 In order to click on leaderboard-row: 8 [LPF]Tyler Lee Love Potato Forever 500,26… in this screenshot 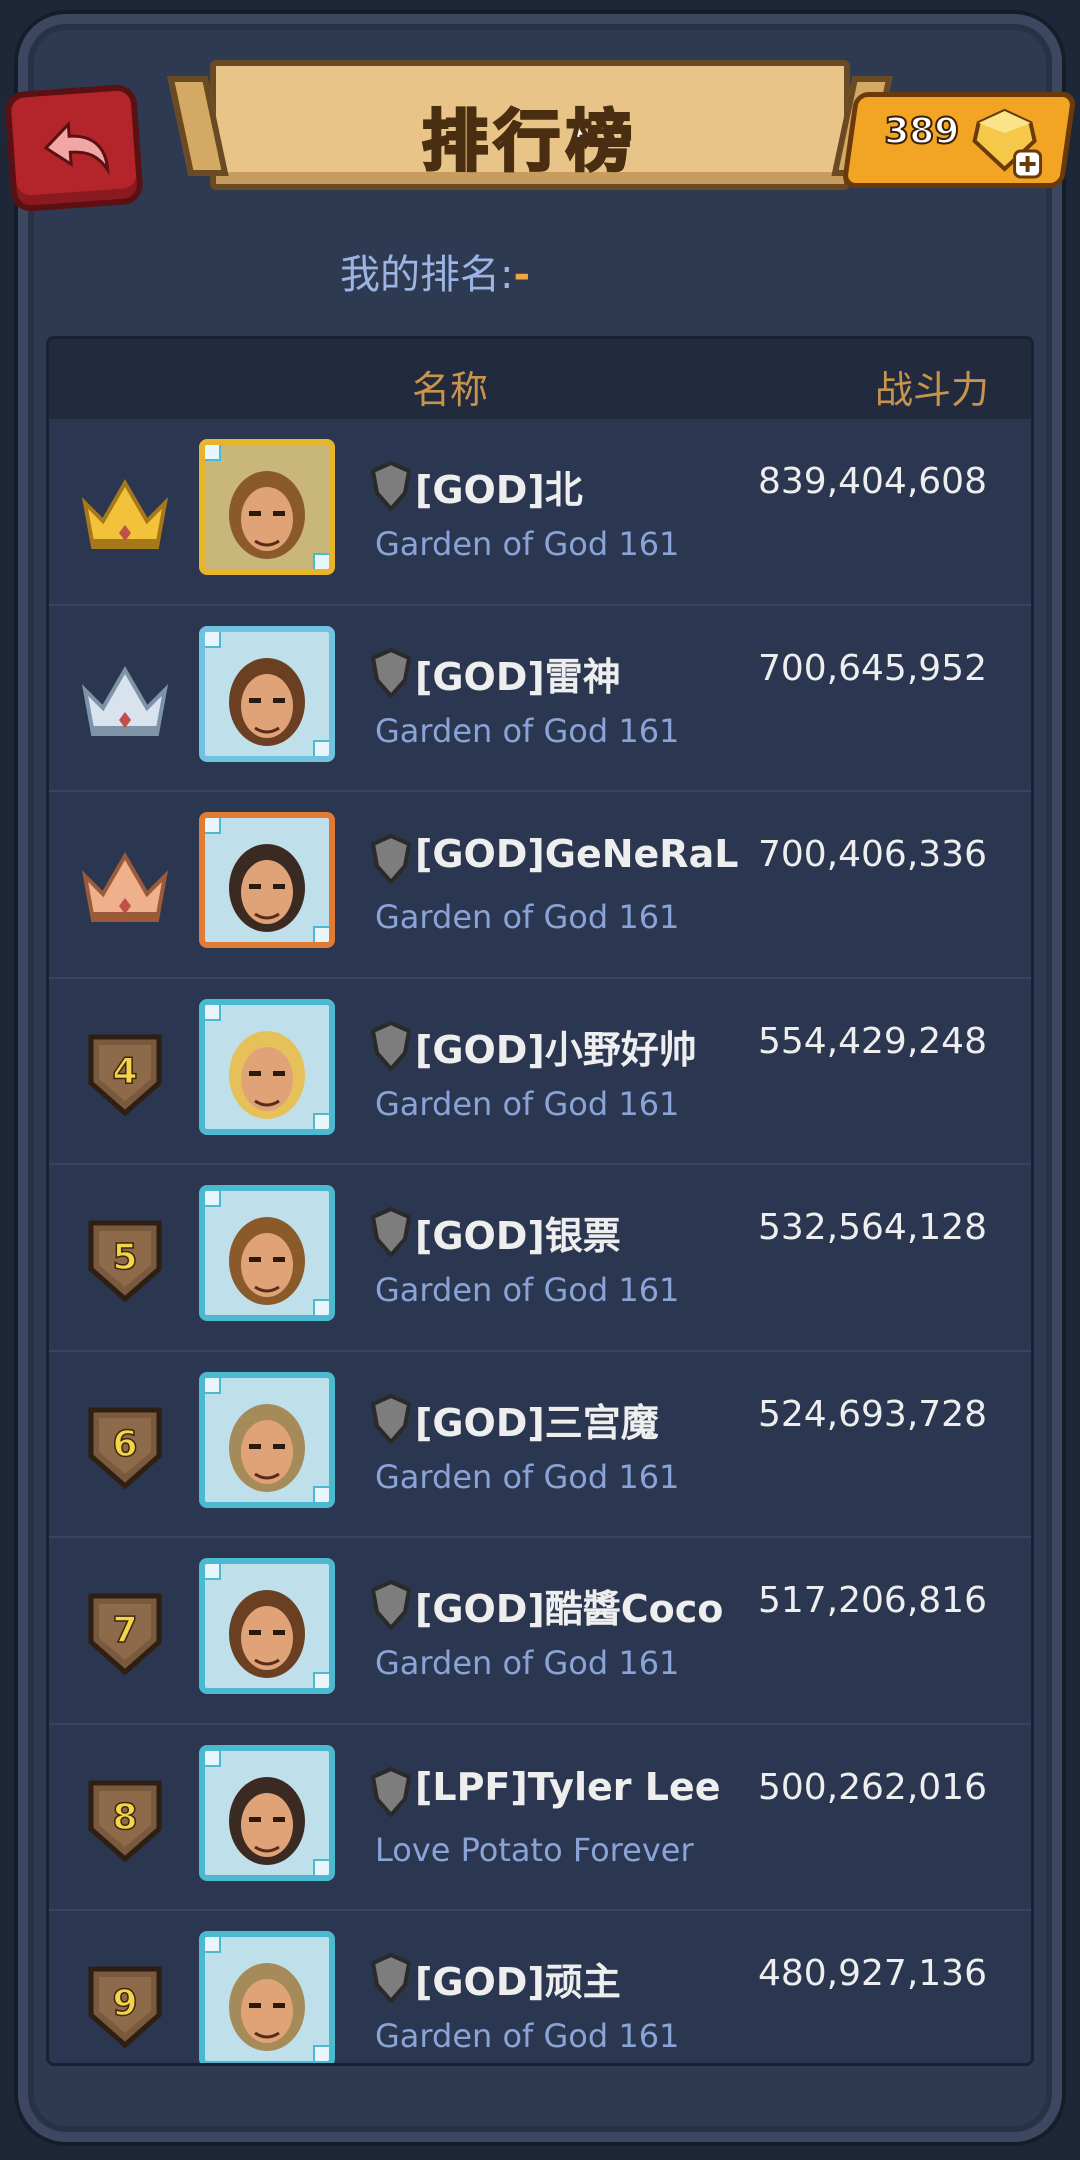, I will do `click(540, 1818)`.